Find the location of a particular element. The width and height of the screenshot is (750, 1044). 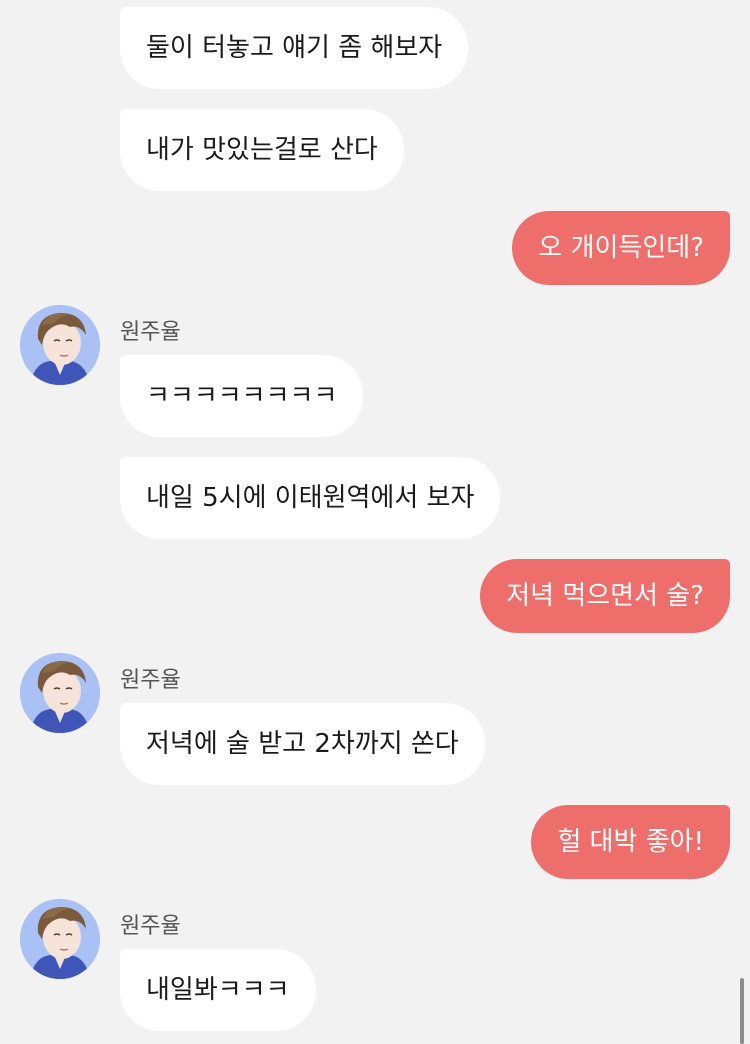

message-text: 내일 5시에 이태원역에서 보자 is located at coordinates (310, 498).